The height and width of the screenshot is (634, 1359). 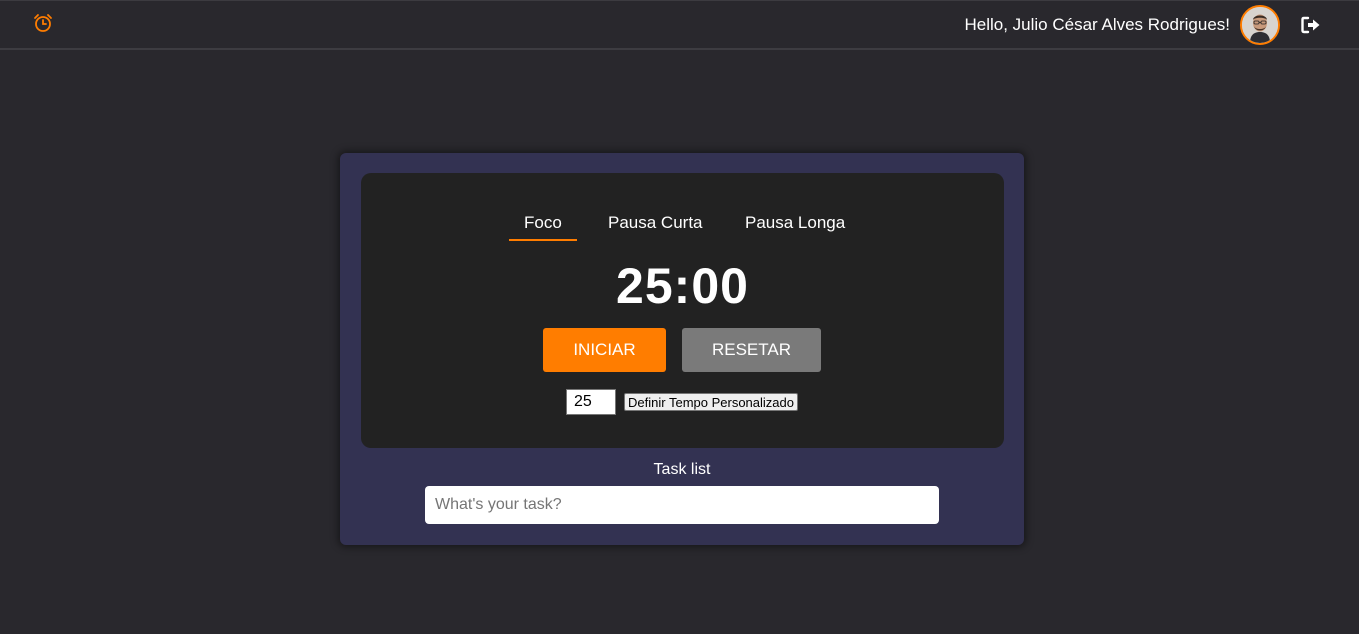 I want to click on reset-button: RESETAR, so click(x=751, y=350).